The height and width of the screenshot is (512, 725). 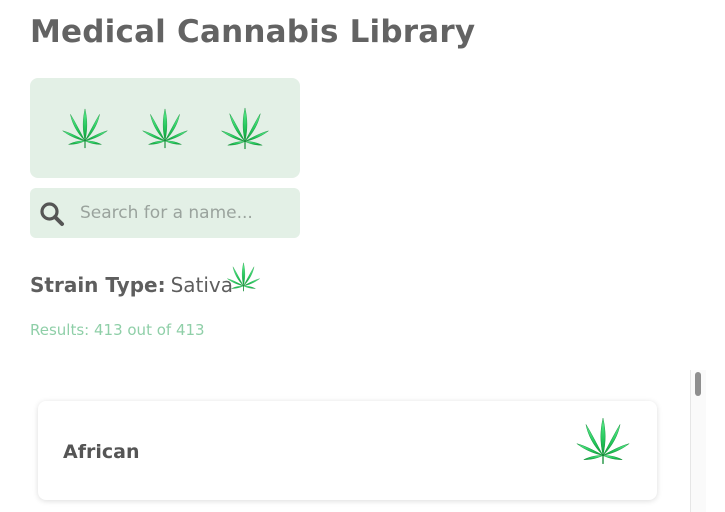 I want to click on page-title: Medical Cannabis Library, so click(x=253, y=32).